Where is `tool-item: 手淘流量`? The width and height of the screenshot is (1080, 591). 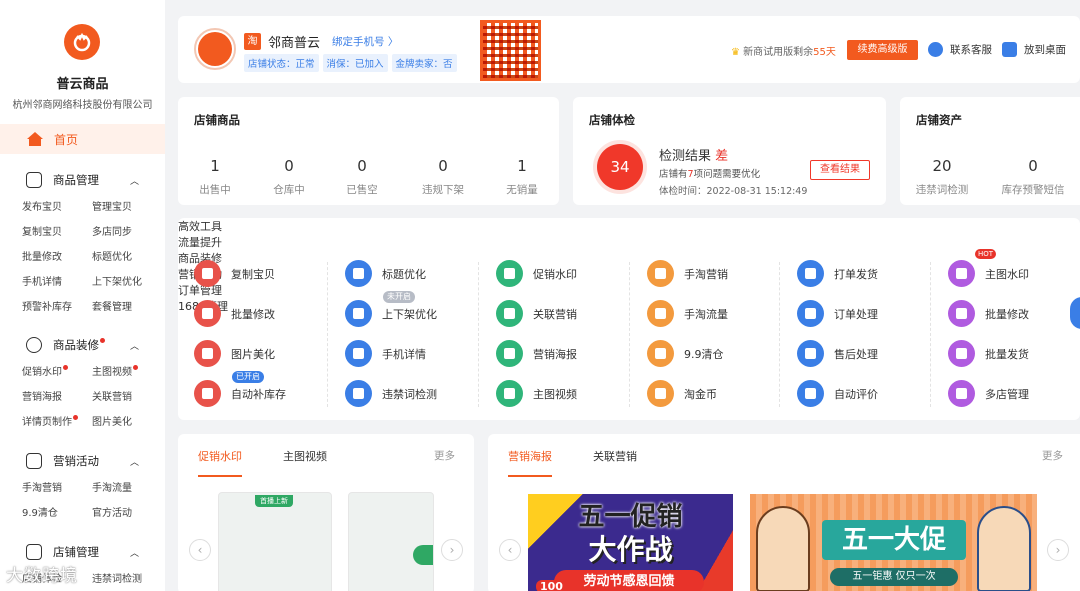 tool-item: 手淘流量 is located at coordinates (687, 313).